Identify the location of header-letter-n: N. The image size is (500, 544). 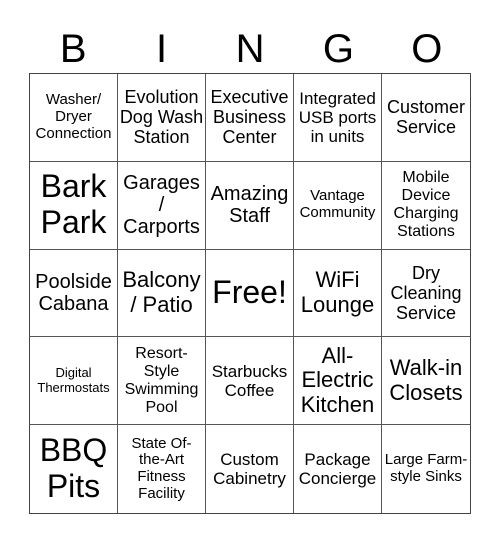
(250, 49).